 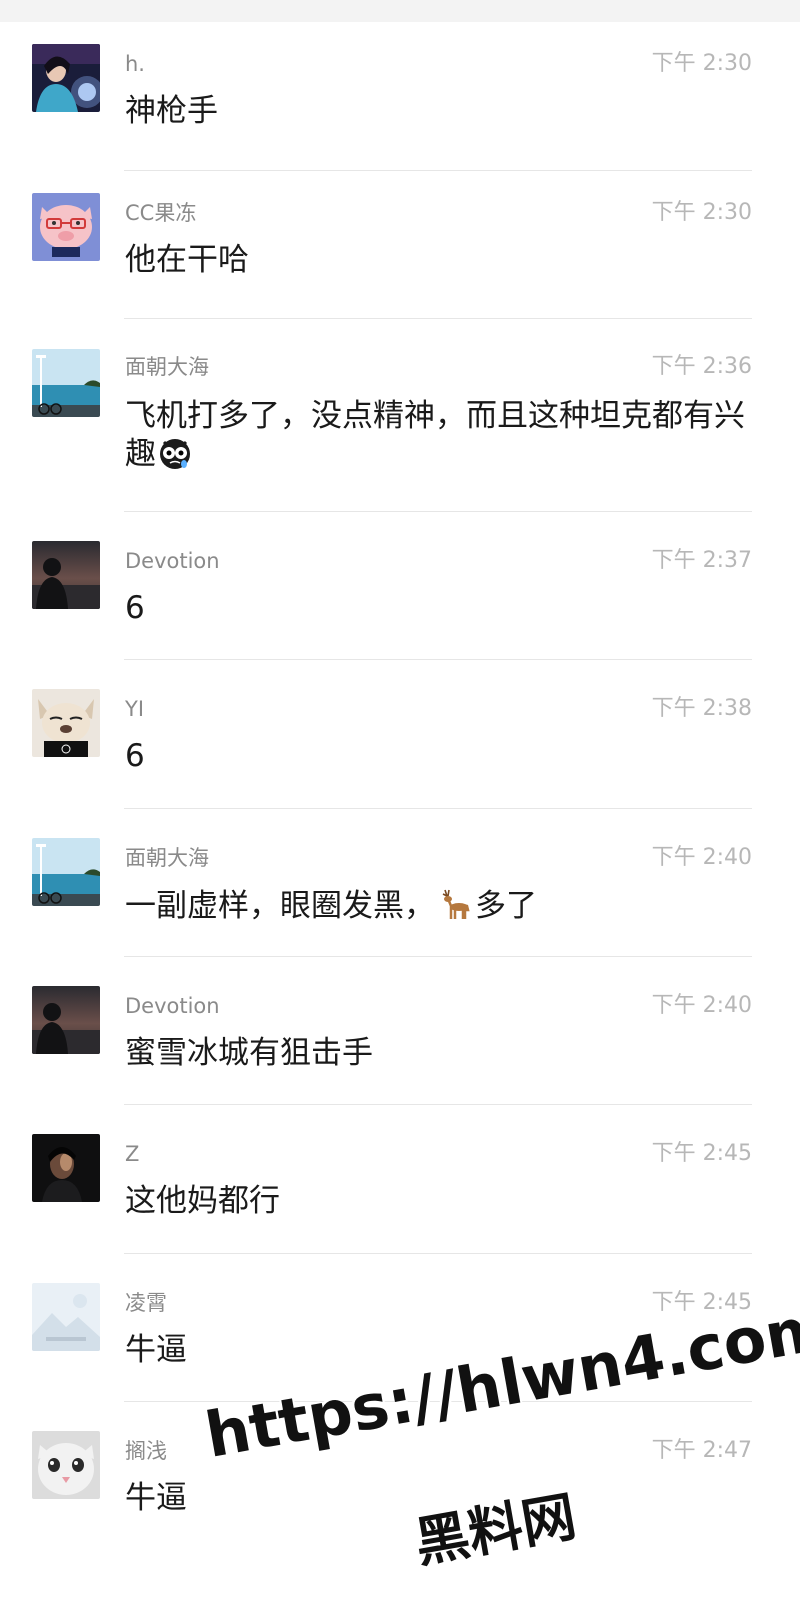 What do you see at coordinates (701, 560) in the screenshot?
I see `message-time: 下午 2:37` at bounding box center [701, 560].